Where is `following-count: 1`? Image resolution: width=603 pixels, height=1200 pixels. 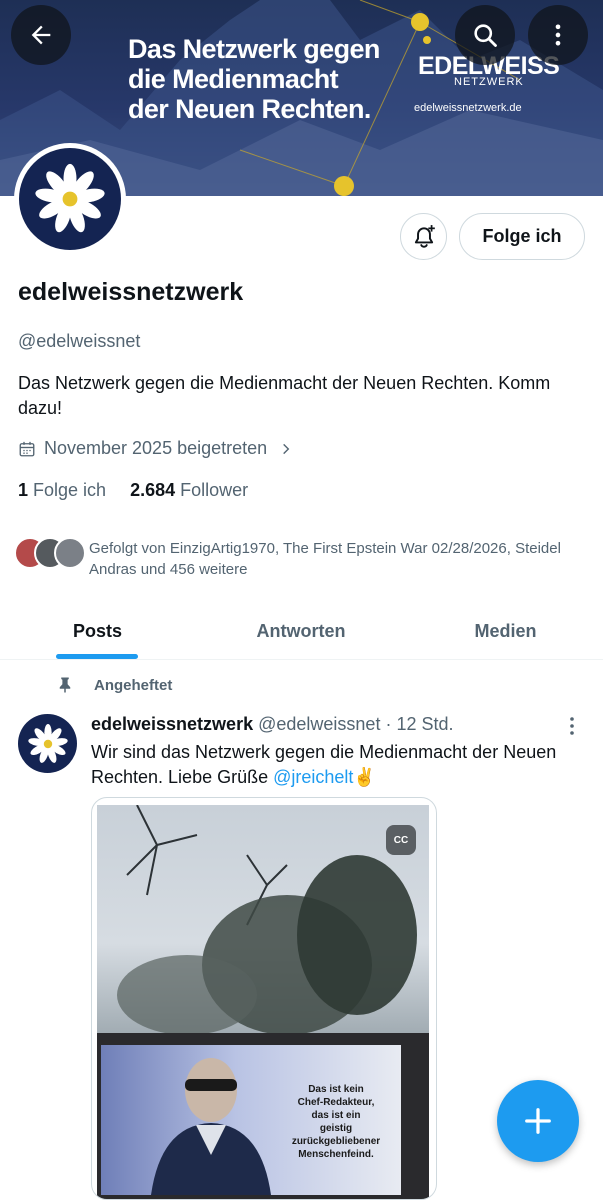 following-count: 1 is located at coordinates (23, 490).